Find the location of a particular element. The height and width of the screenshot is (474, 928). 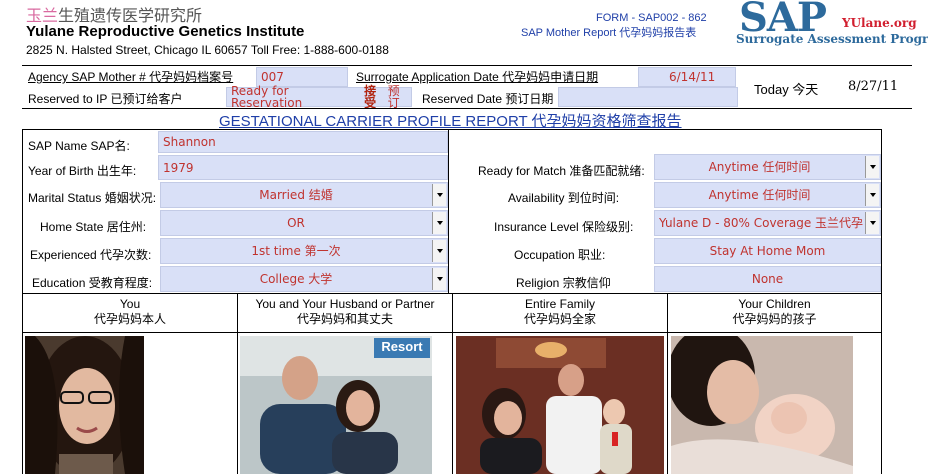

photo-col-family: Entire Family 代孕妈妈全家 is located at coordinates (560, 313).